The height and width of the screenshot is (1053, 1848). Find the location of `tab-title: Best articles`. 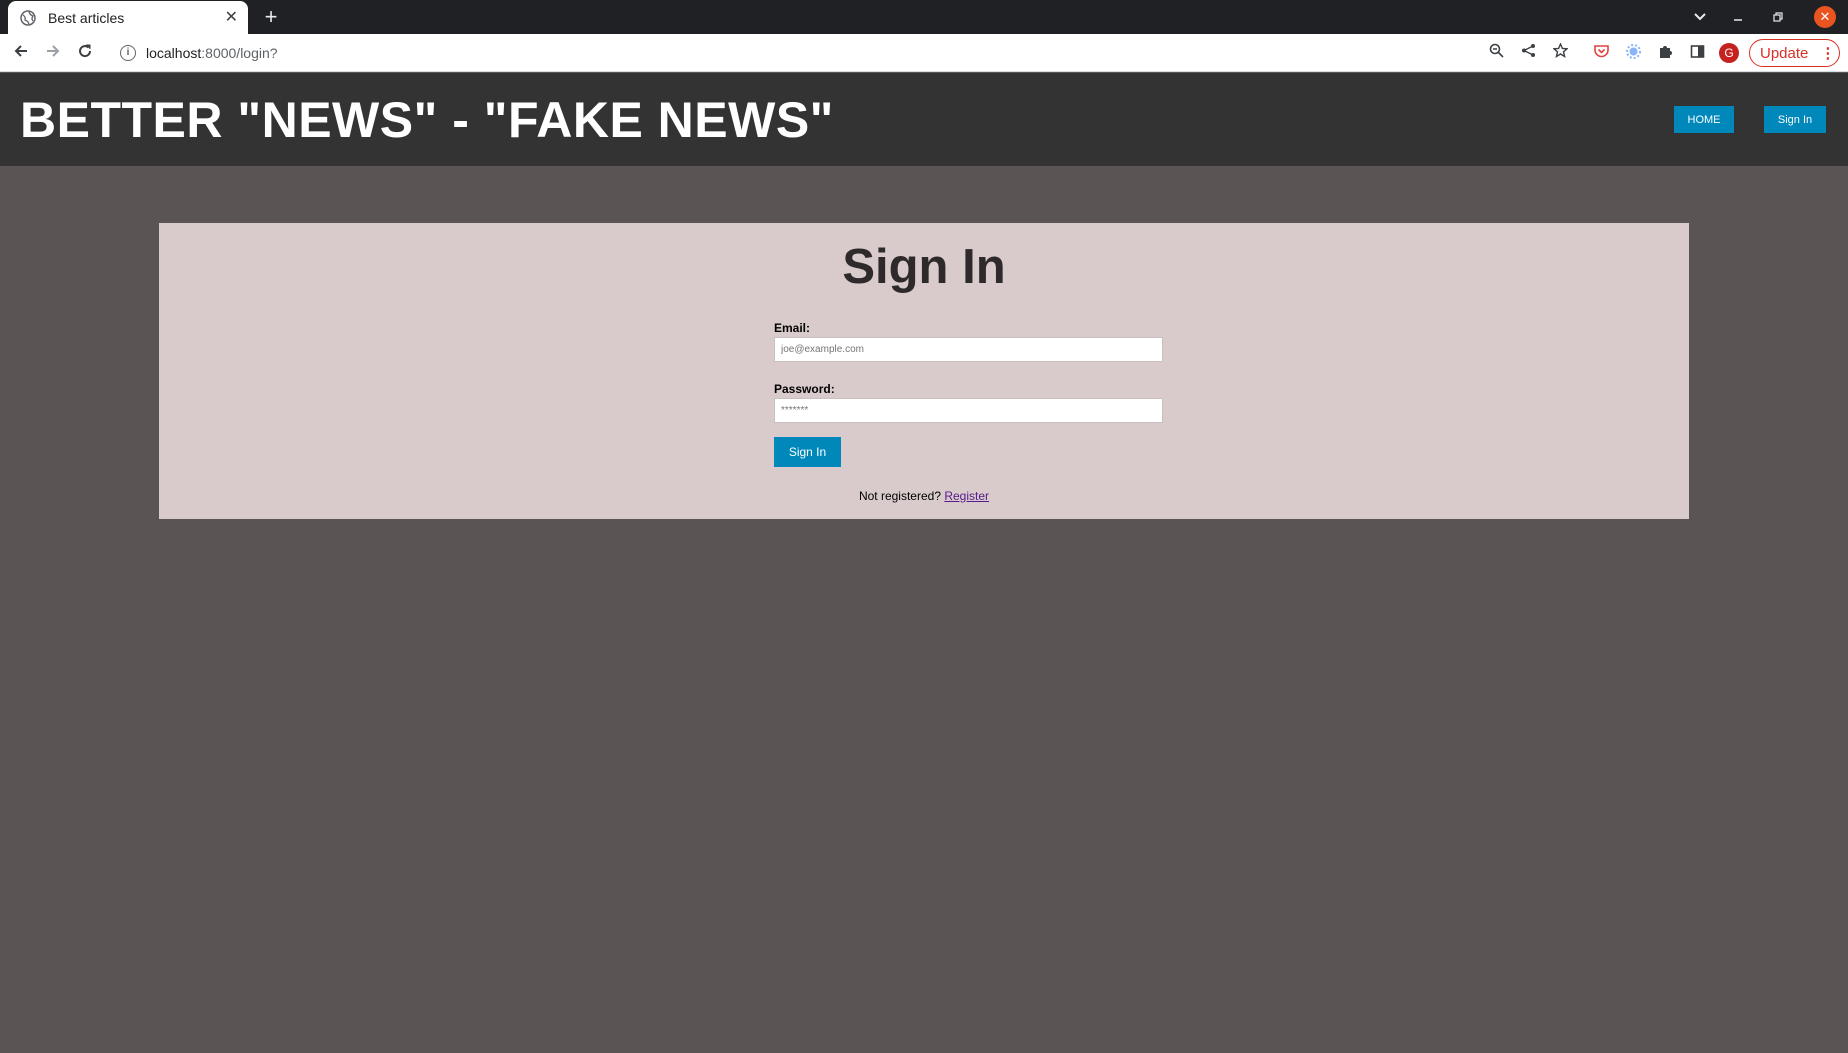

tab-title: Best articles is located at coordinates (86, 17).